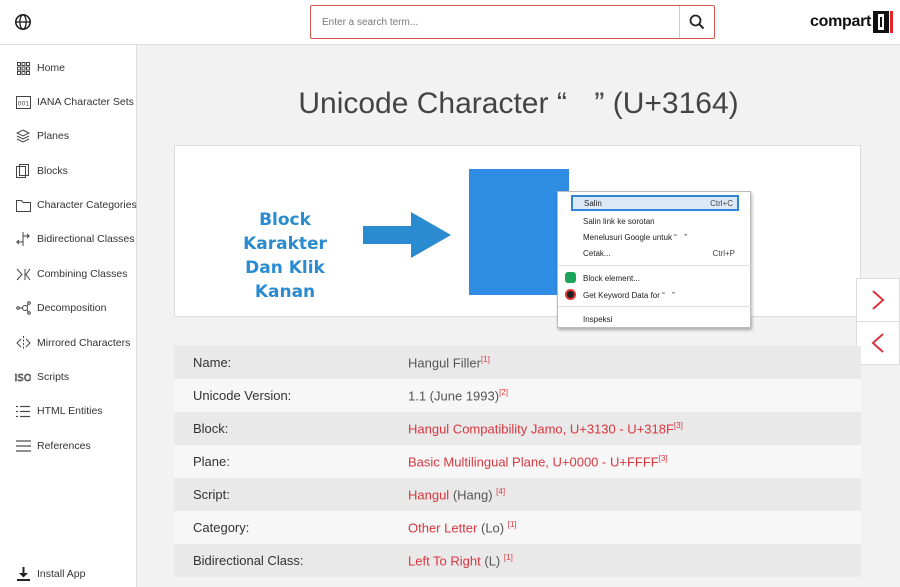  I want to click on sidebar-item-planes: Planes, so click(68, 136).